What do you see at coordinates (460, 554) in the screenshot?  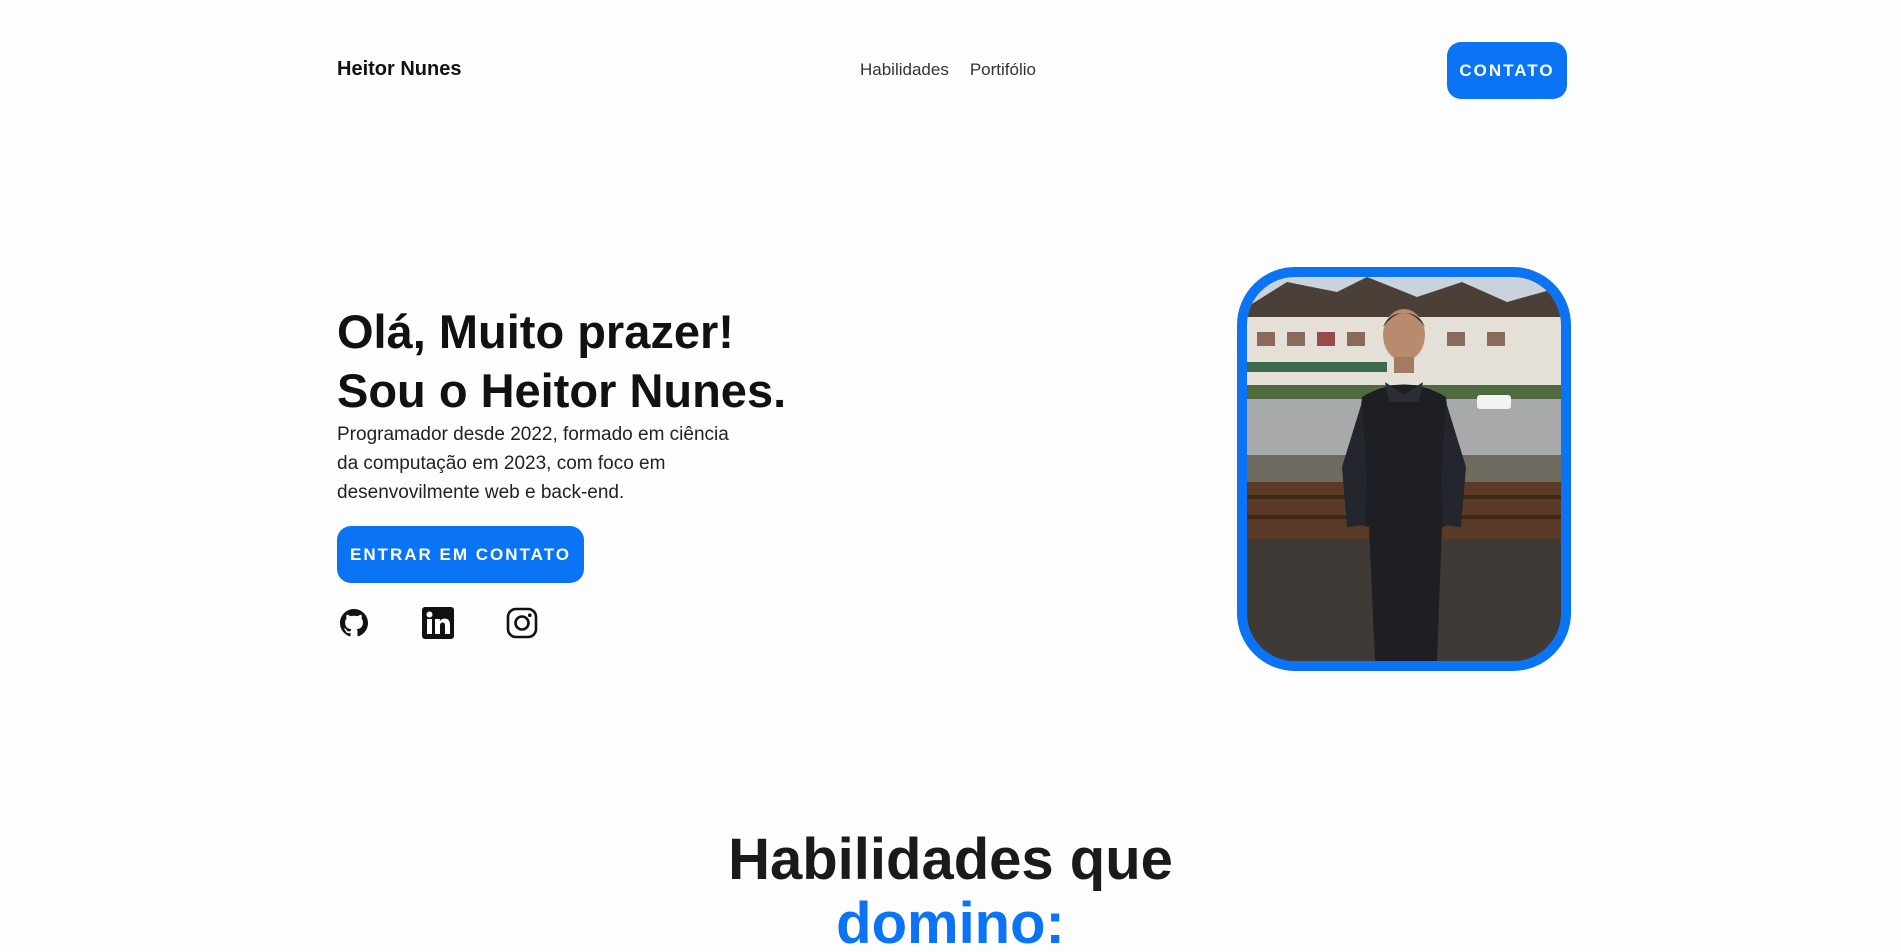 I see `enter-contact-button: ENTRAR EM CONTATO` at bounding box center [460, 554].